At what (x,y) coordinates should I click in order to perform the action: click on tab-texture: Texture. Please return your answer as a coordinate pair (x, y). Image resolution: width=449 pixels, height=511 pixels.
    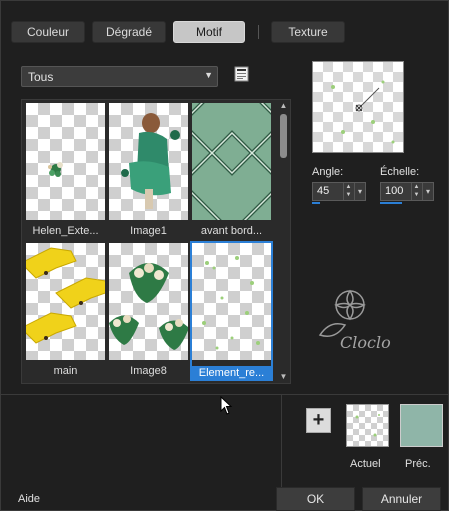
    Looking at the image, I should click on (308, 32).